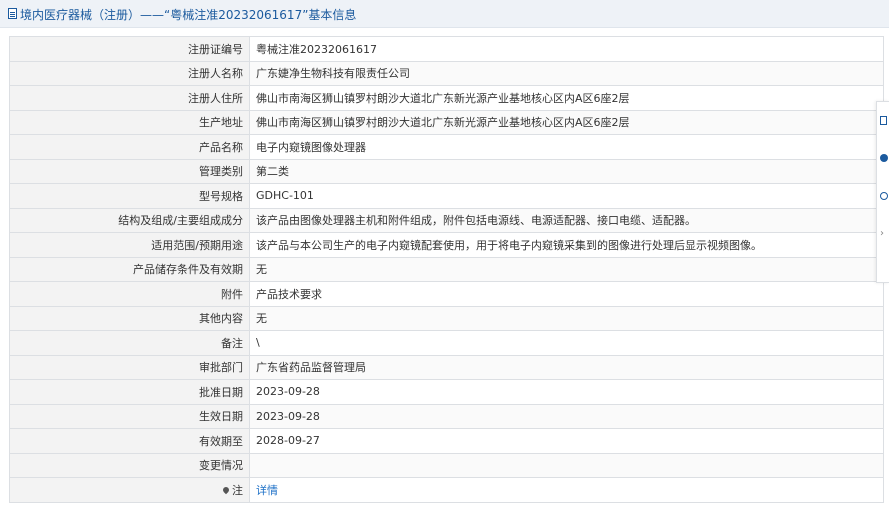 The height and width of the screenshot is (529, 889). I want to click on table-row: 产品储存条件及有效期 无, so click(446, 269).